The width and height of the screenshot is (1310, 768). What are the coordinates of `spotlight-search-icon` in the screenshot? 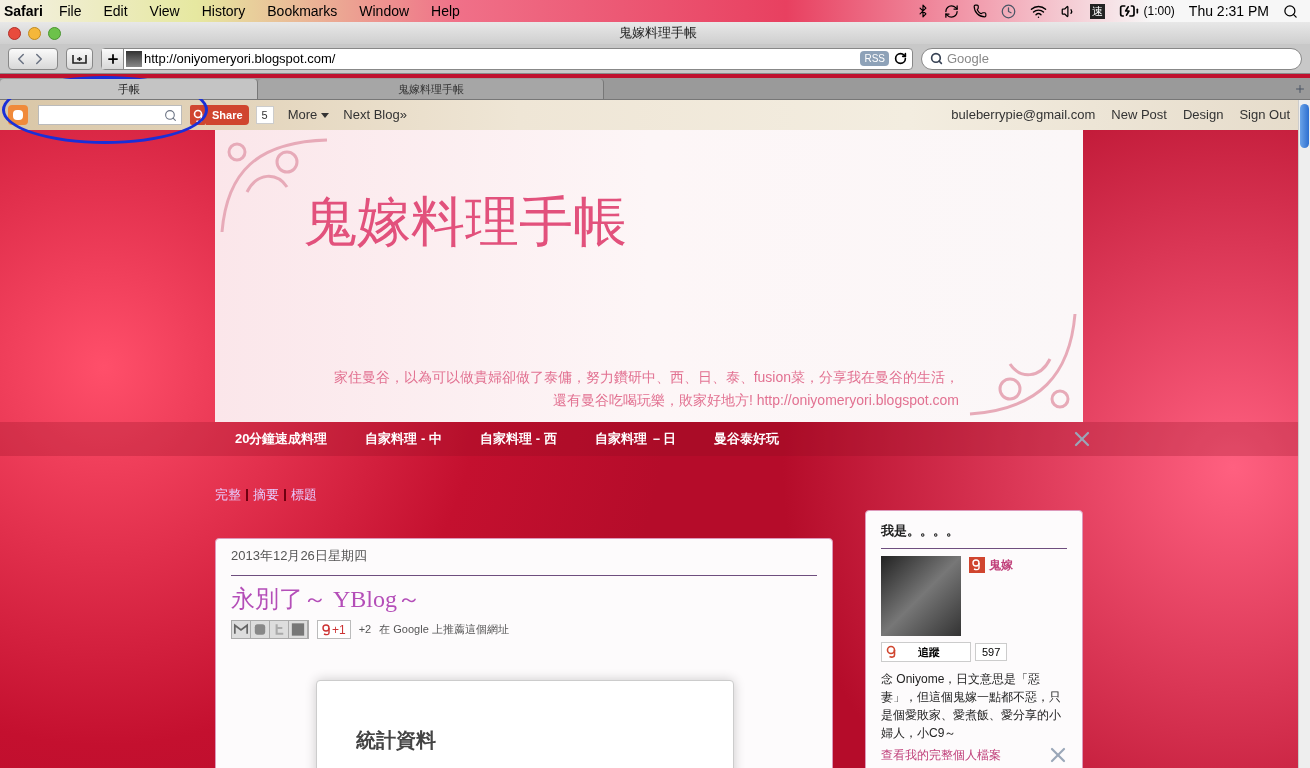 It's located at (1290, 11).